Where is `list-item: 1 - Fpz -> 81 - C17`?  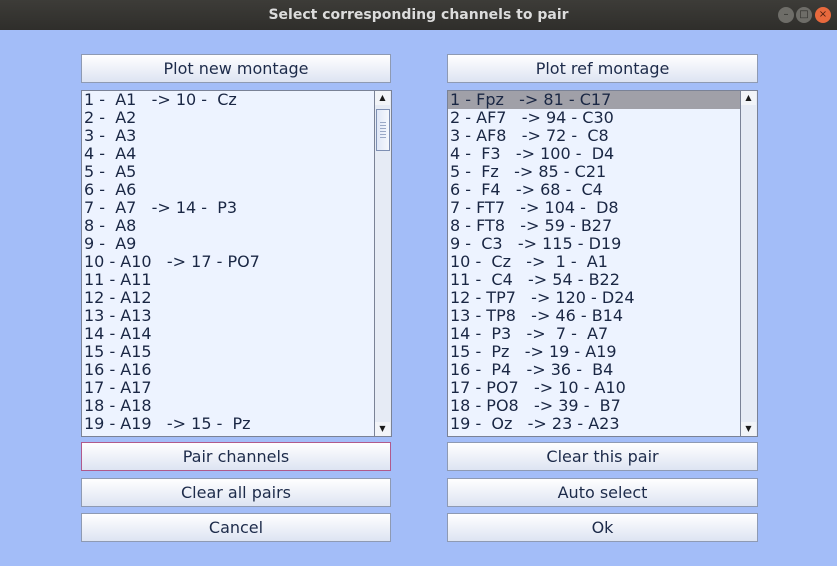 list-item: 1 - Fpz -> 81 - C17 is located at coordinates (594, 100).